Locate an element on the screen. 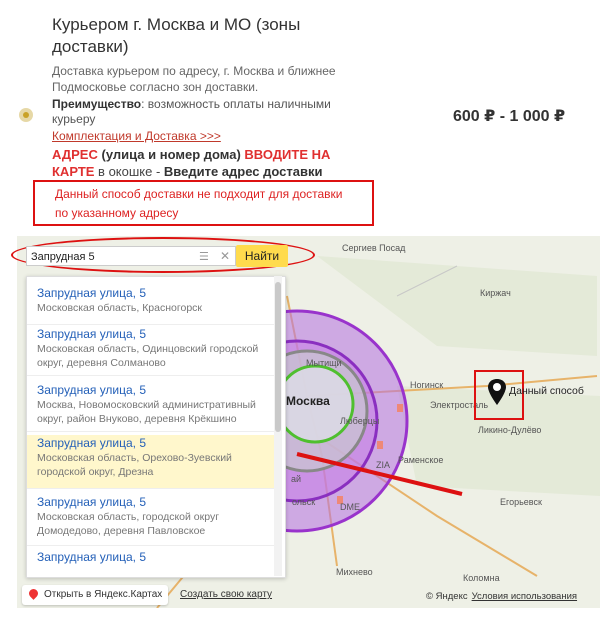 The height and width of the screenshot is (631, 613). list-icon: ☰ is located at coordinates (204, 256).